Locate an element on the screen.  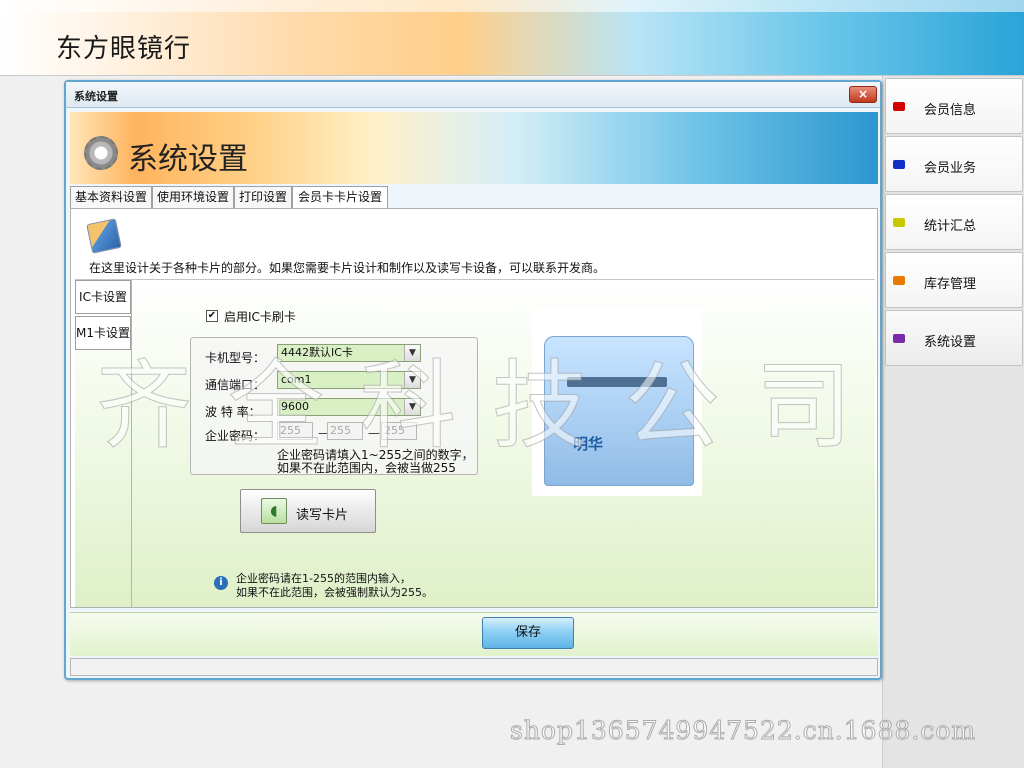
port-select: com1 ▼ is located at coordinates (349, 380).